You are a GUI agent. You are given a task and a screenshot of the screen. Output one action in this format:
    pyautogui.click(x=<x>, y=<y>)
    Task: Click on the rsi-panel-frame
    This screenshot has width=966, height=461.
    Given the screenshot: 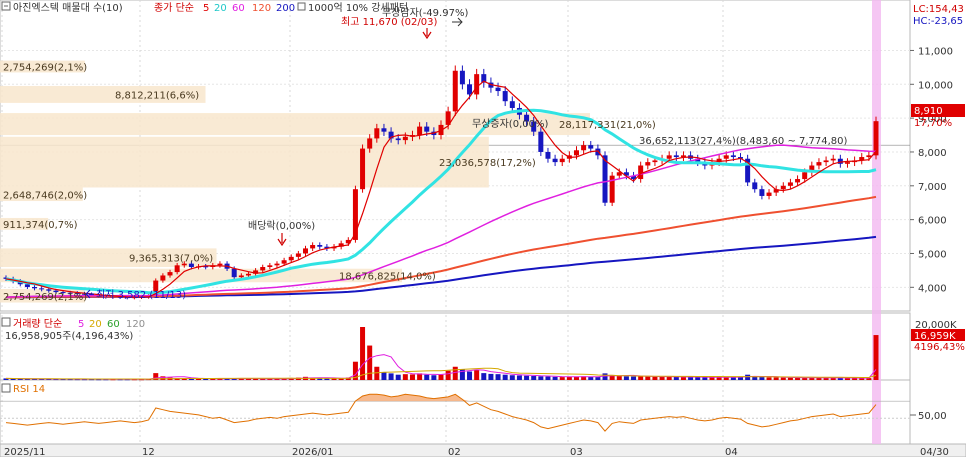 What is the action you would take?
    pyautogui.click(x=455, y=412)
    